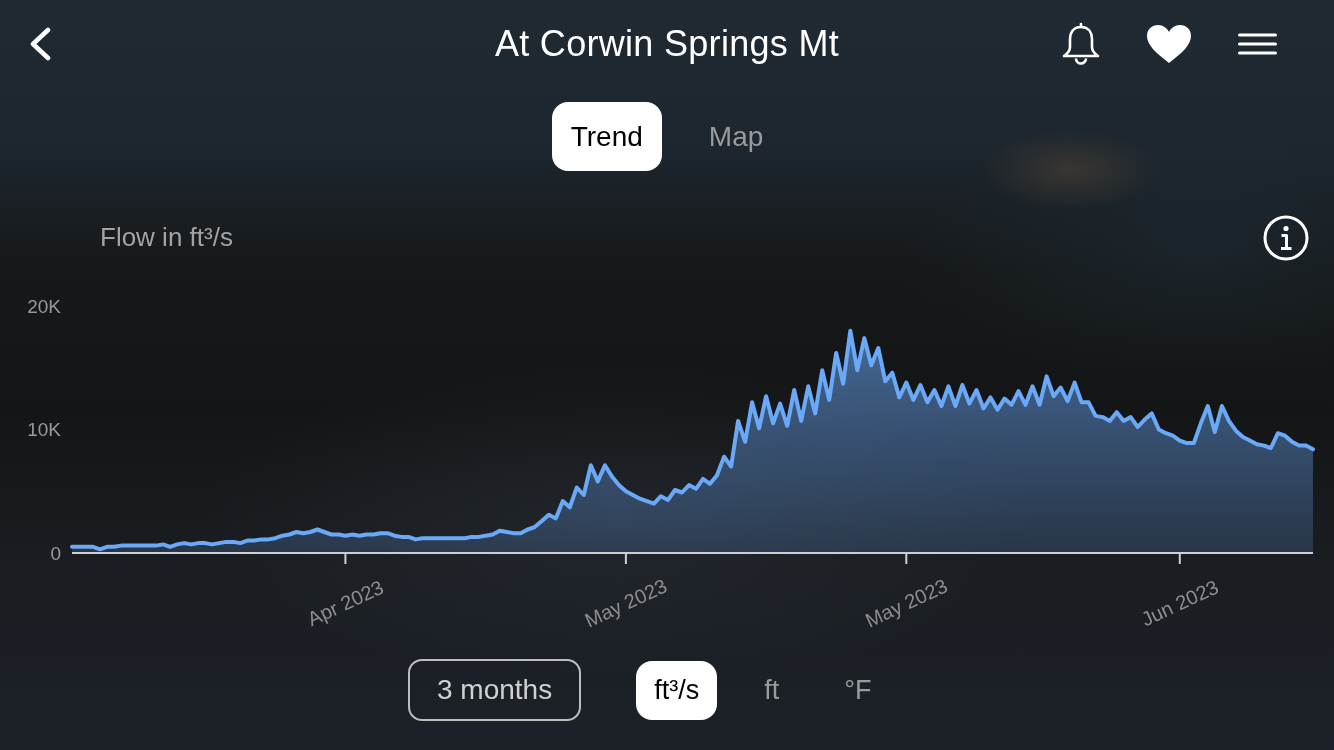 The width and height of the screenshot is (1334, 750). Describe the element at coordinates (606, 136) in the screenshot. I see `view-tab: Trend` at that location.